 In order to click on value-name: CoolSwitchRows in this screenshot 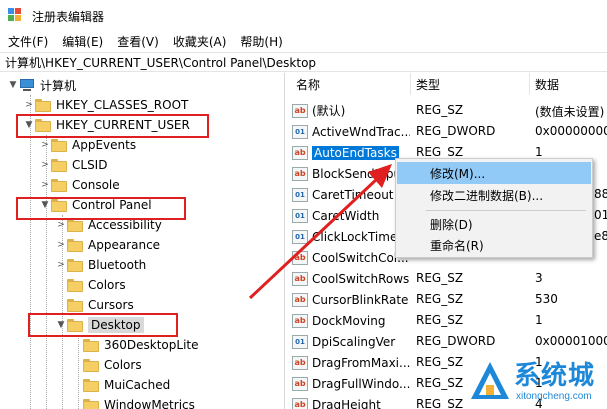, I will do `click(361, 278)`.